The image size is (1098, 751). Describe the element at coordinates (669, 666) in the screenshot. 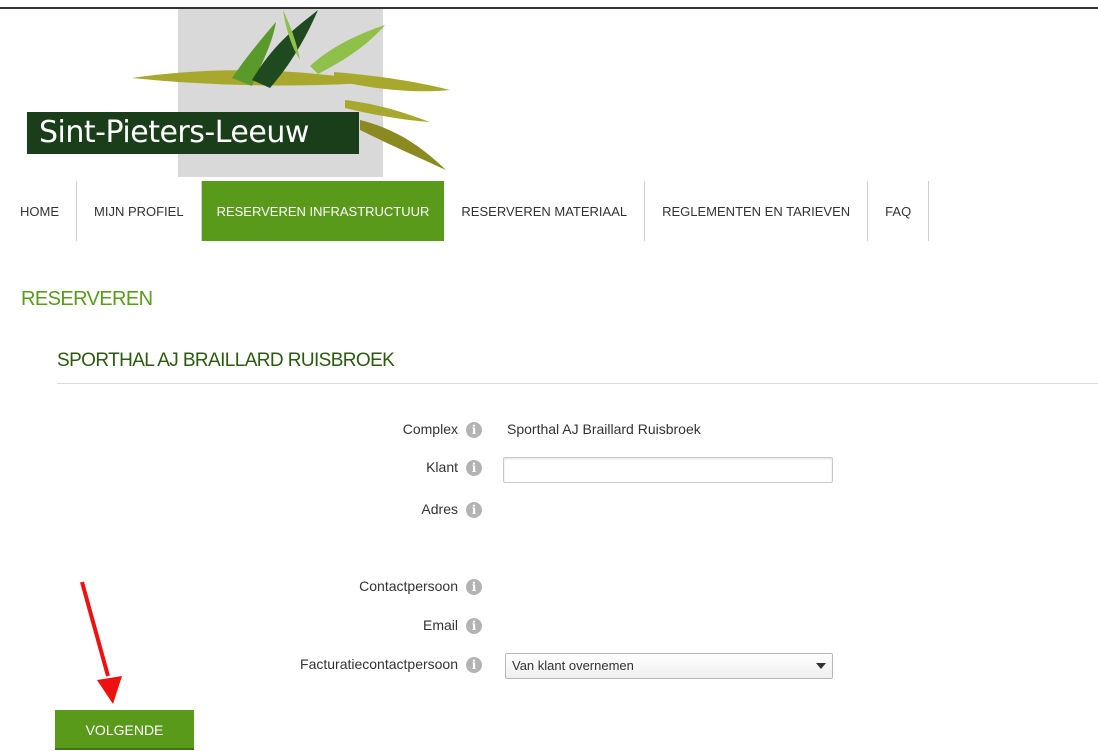

I see `facturatie-select: Van klant overnemen` at that location.